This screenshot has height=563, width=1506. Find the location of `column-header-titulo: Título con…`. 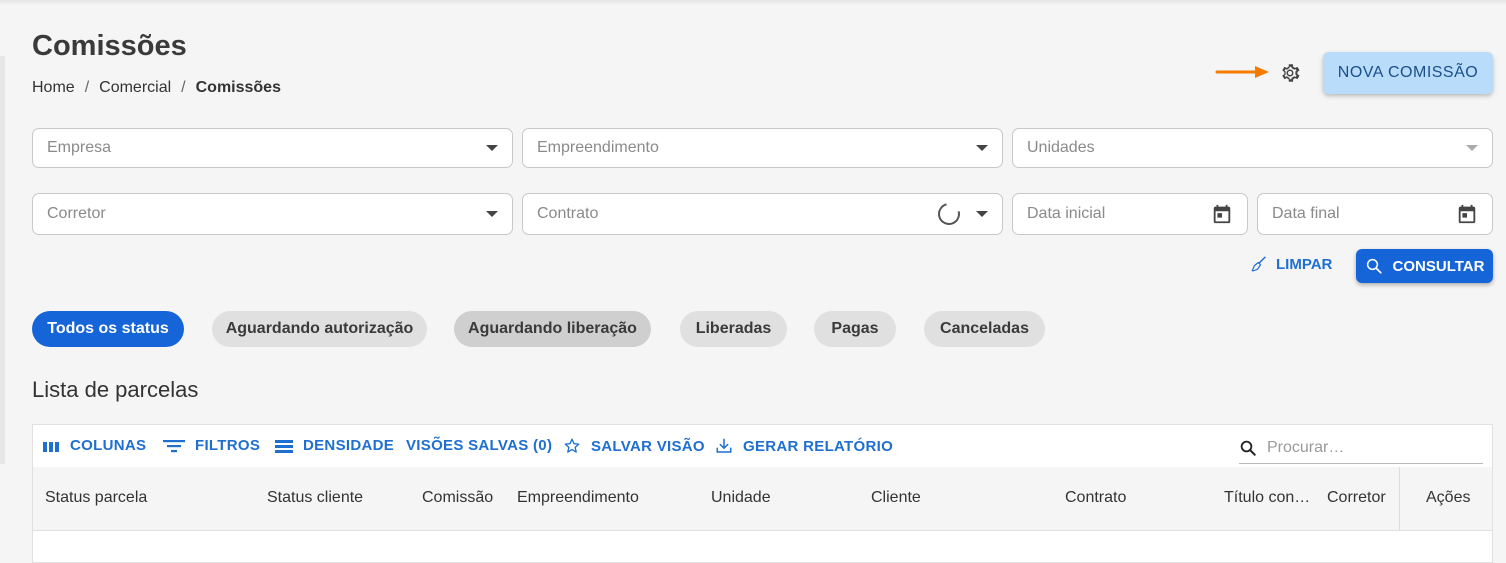

column-header-titulo: Título con… is located at coordinates (1267, 498).